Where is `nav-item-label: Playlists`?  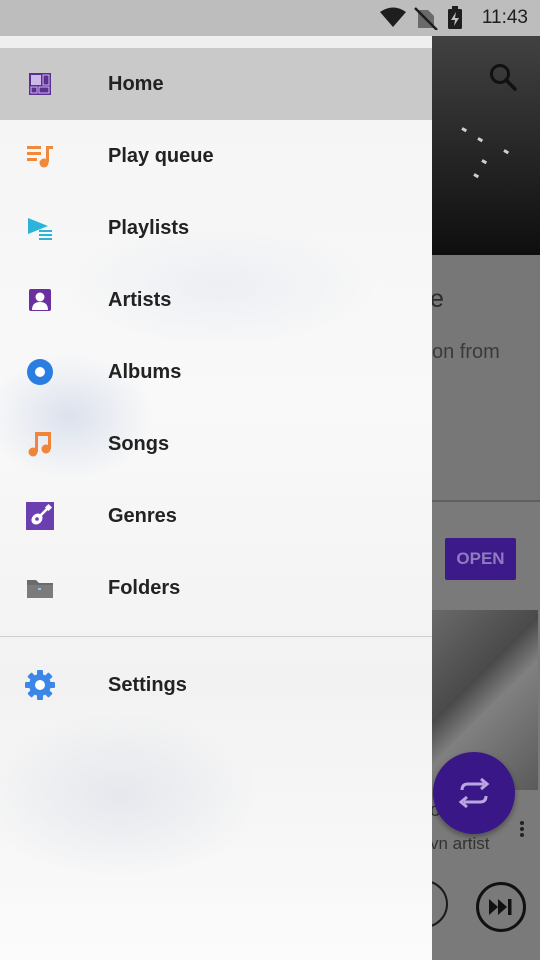 nav-item-label: Playlists is located at coordinates (149, 227).